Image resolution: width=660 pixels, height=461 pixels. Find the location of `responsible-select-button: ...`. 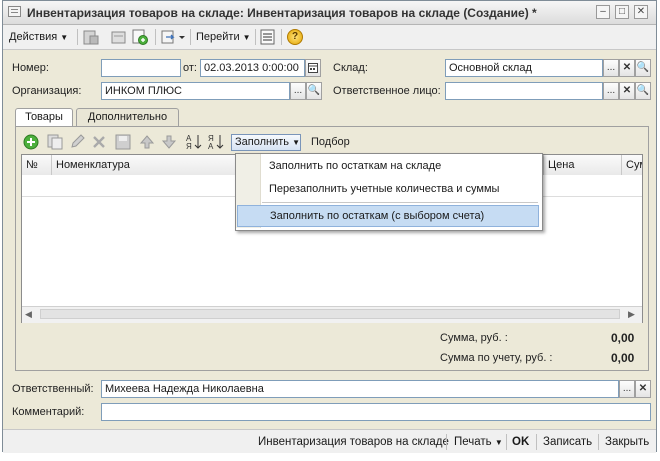

responsible-select-button: ... is located at coordinates (627, 389).